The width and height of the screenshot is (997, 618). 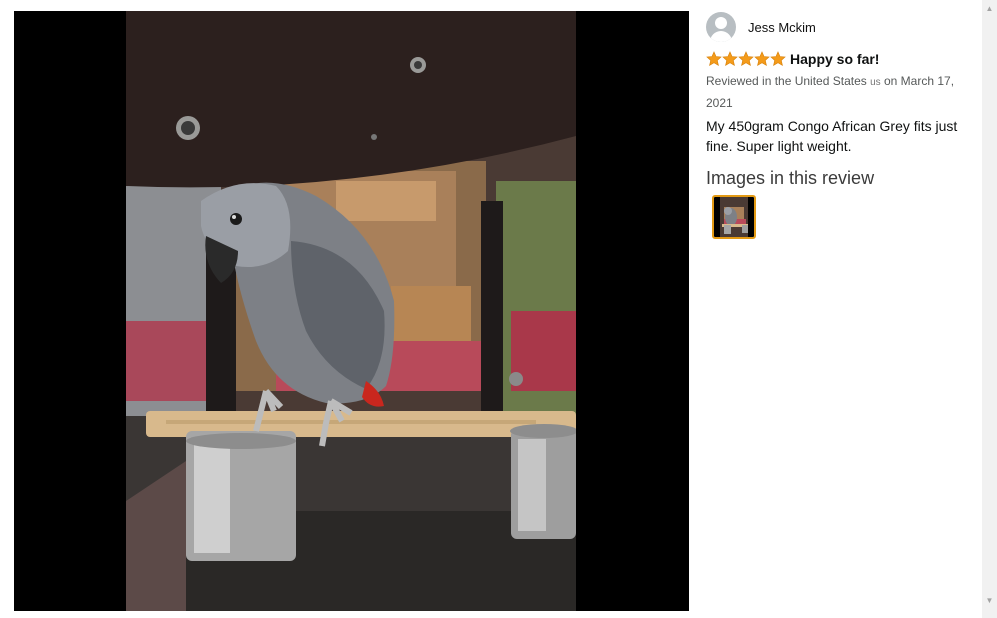 What do you see at coordinates (875, 82) in the screenshot?
I see `country-flag-text: us` at bounding box center [875, 82].